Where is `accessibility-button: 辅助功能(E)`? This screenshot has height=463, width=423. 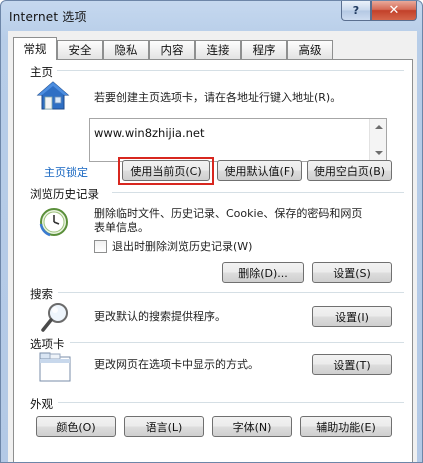
accessibility-button: 辅助功能(E) is located at coordinates (346, 426).